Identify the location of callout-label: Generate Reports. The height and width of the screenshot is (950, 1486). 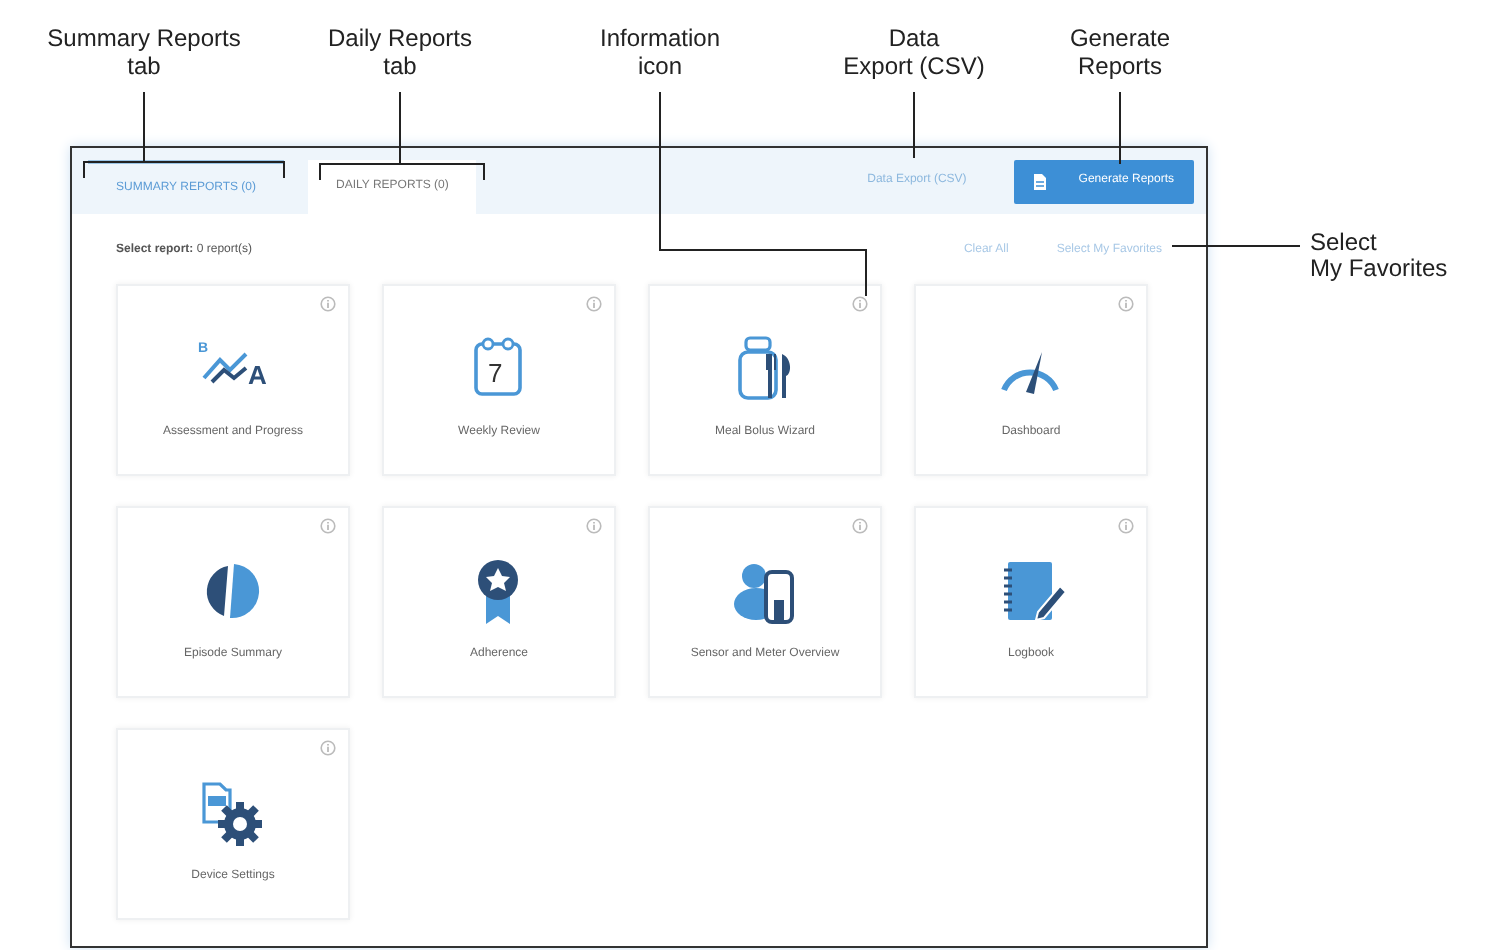
(1120, 52).